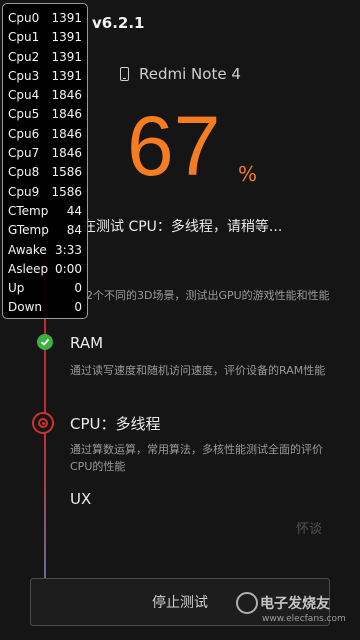 This screenshot has height=640, width=360. What do you see at coordinates (295, 604) in the screenshot?
I see `watermark-main: 电子发烧友` at bounding box center [295, 604].